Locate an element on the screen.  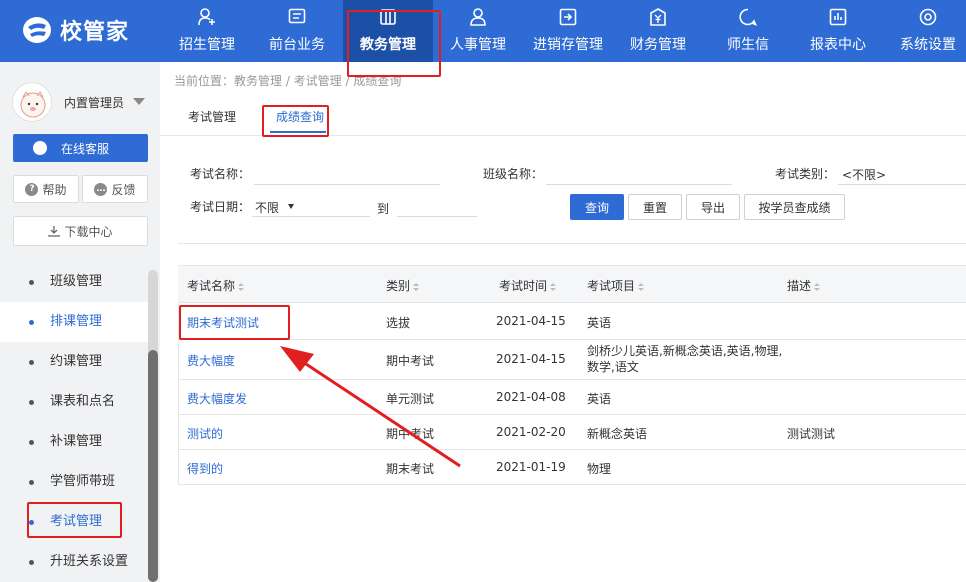
app-logo: 校管家 is located at coordinates (75, 30).